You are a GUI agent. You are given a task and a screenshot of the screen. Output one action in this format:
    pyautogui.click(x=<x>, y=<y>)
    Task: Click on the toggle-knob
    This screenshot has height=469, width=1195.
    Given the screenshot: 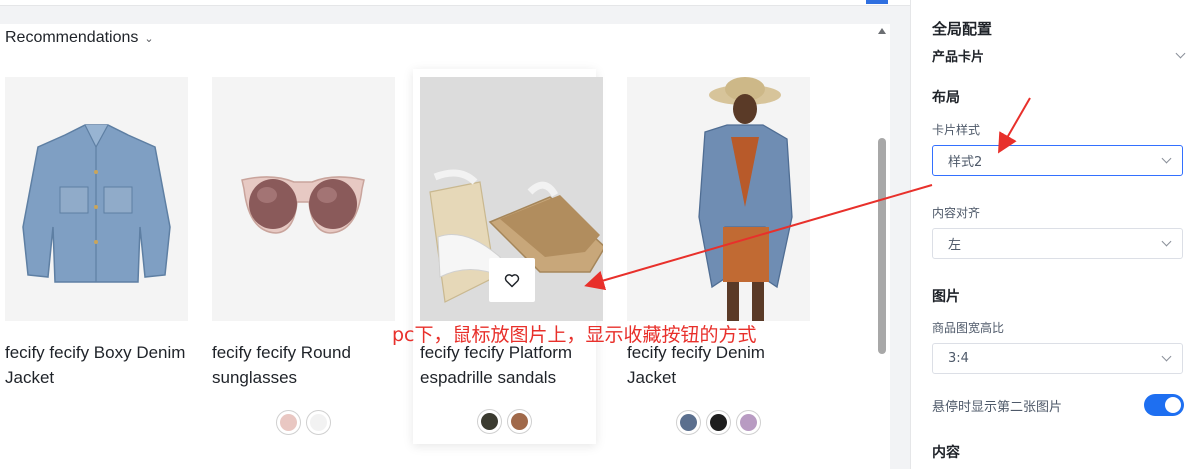 What is the action you would take?
    pyautogui.click(x=1173, y=405)
    